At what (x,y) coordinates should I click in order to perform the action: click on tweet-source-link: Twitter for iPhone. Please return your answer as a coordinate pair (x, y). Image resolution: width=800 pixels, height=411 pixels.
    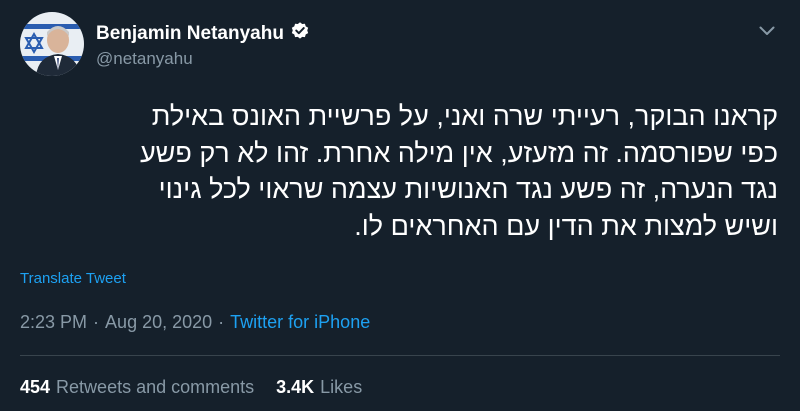
    Looking at the image, I should click on (300, 322).